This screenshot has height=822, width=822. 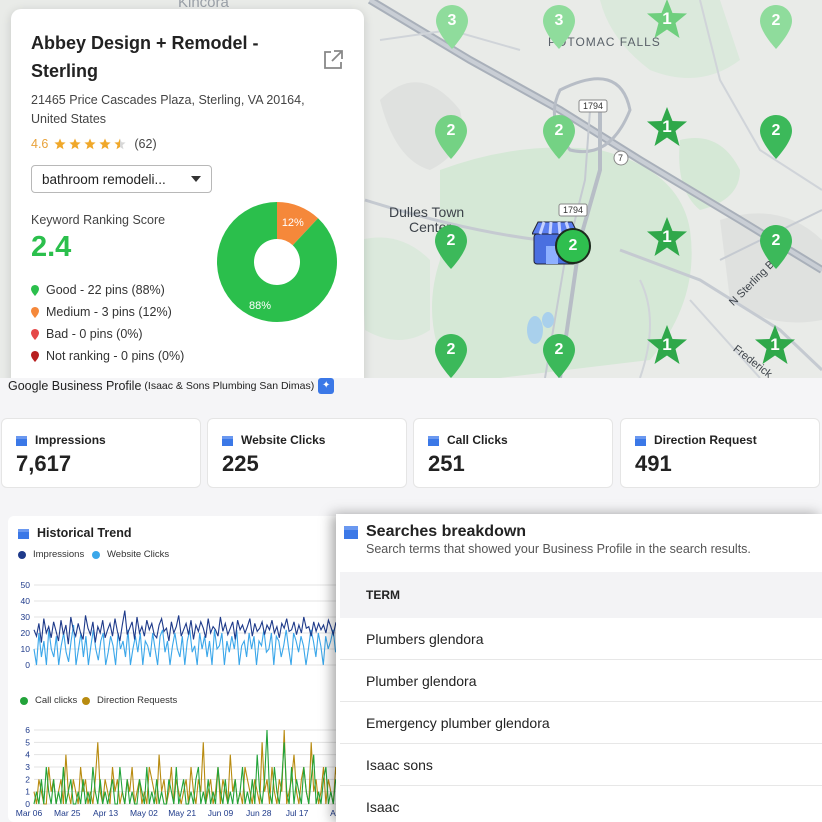 What do you see at coordinates (653, 463) in the screenshot?
I see `stat-value: 491` at bounding box center [653, 463].